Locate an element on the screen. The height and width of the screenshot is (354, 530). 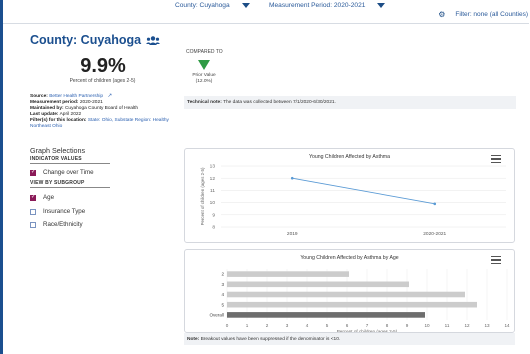
checkbox-insurance-type: Insurance Type is located at coordinates (57, 211).